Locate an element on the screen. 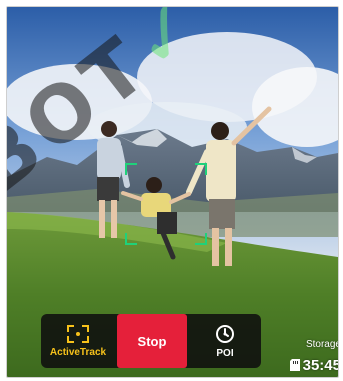  stop-label: Stop is located at coordinates (152, 341).